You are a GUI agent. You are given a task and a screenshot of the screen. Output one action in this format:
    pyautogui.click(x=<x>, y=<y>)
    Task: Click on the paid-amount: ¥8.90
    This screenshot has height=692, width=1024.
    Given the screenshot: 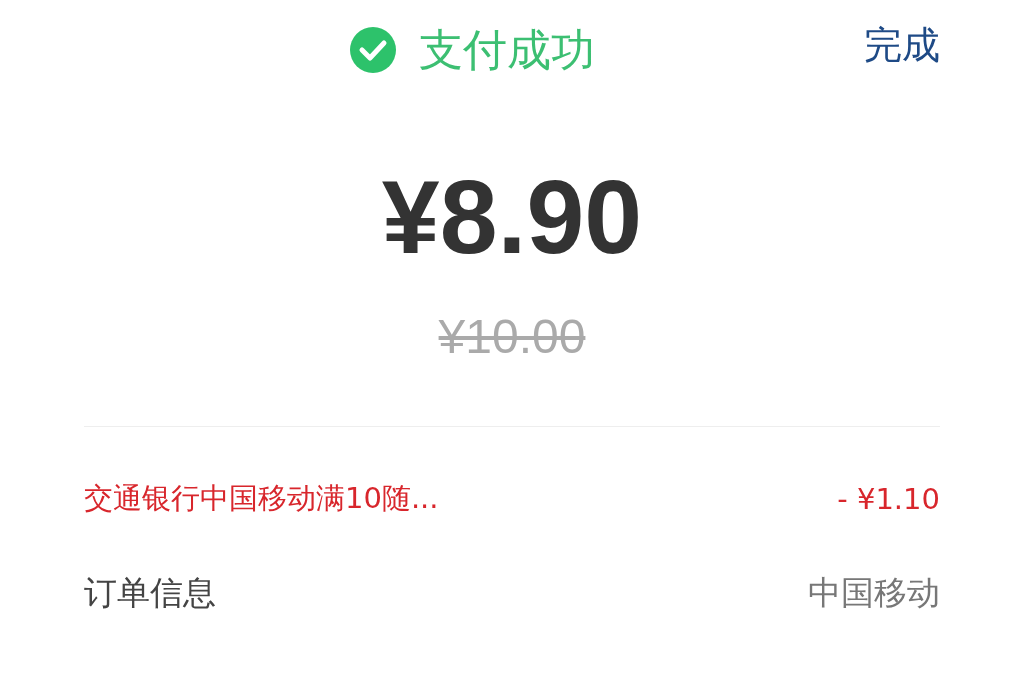 What is the action you would take?
    pyautogui.click(x=512, y=217)
    